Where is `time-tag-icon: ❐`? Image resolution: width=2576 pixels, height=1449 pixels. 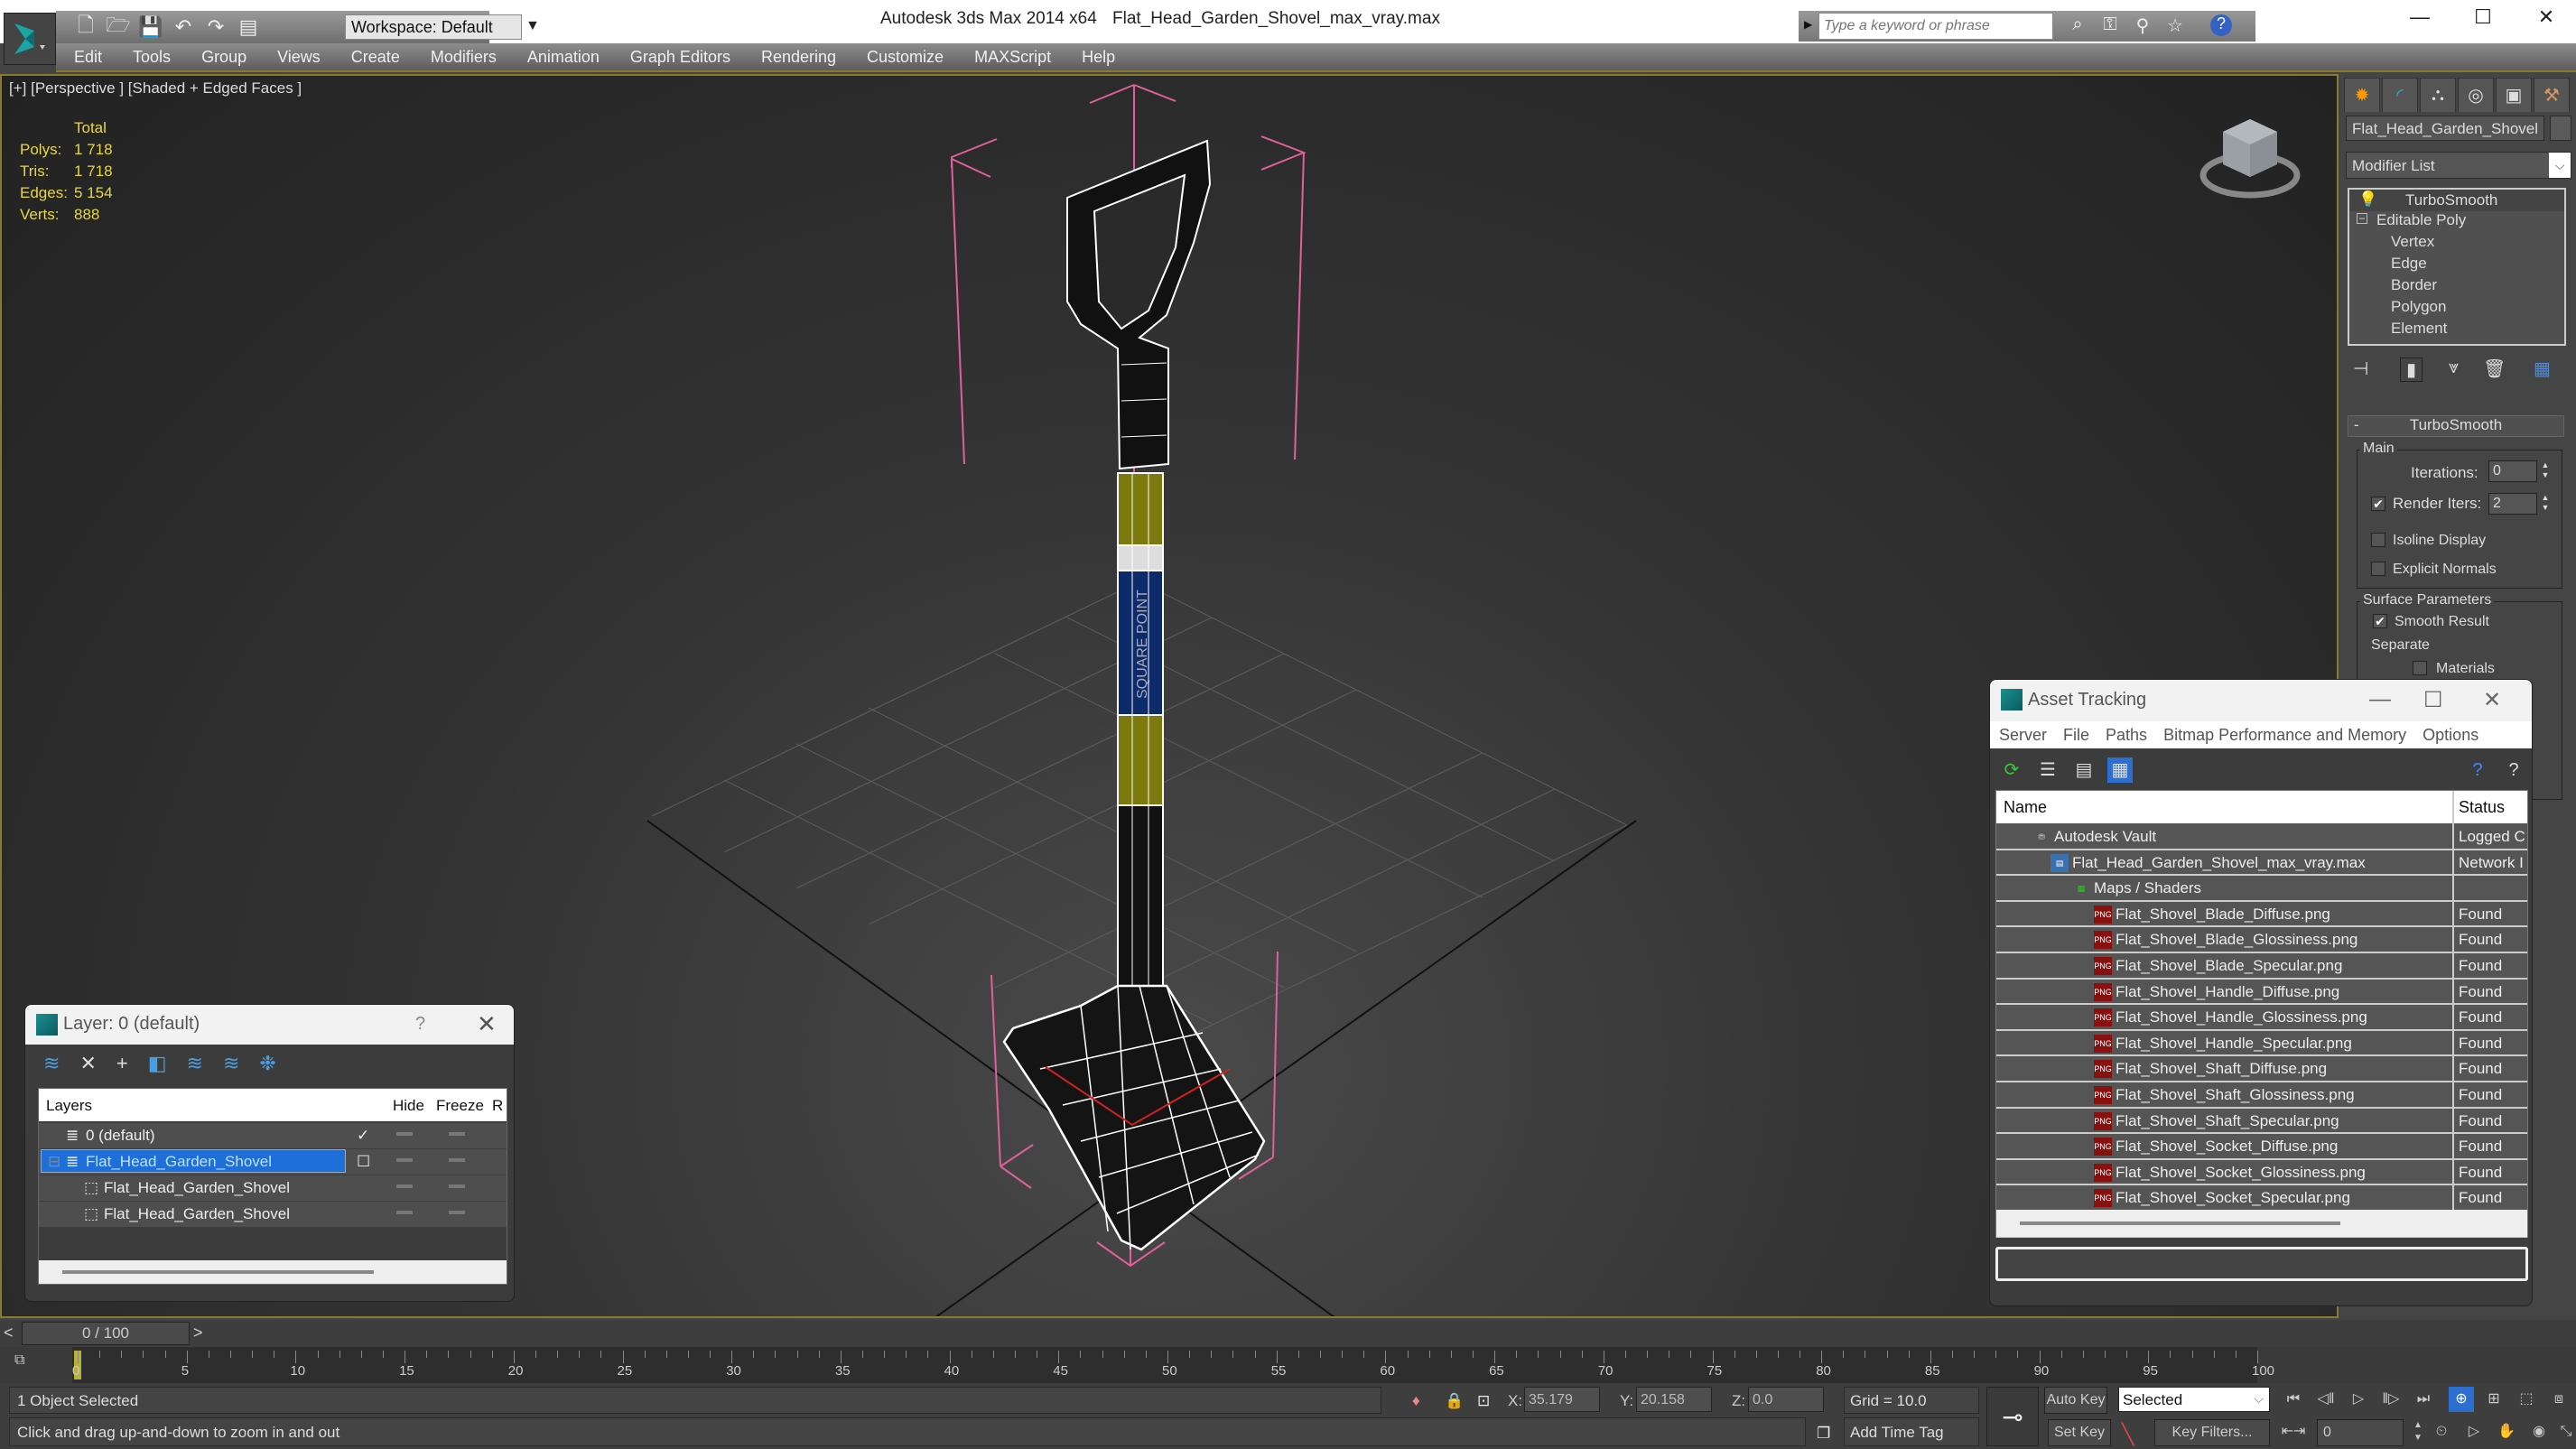
time-tag-icon: ❐ is located at coordinates (1823, 1434).